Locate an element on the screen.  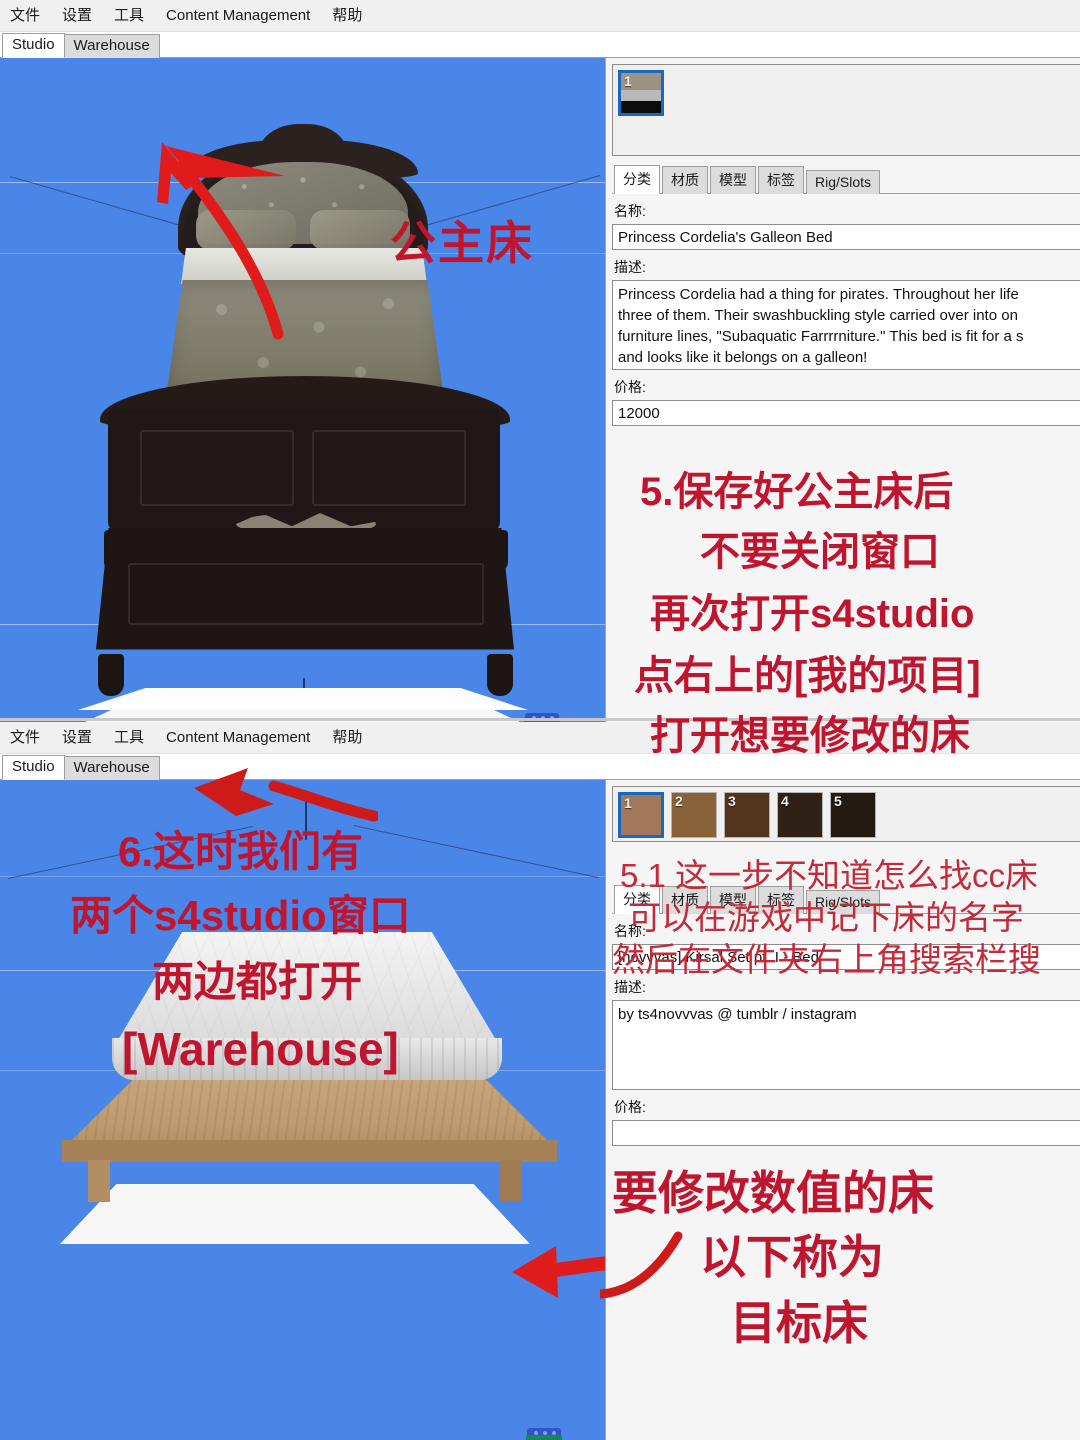
swatch-item: 5 is located at coordinates (853, 815).